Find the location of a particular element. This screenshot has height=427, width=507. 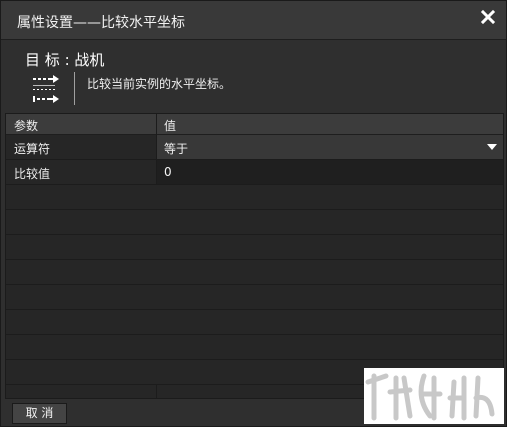

target-name: 战机 is located at coordinates (89, 60).